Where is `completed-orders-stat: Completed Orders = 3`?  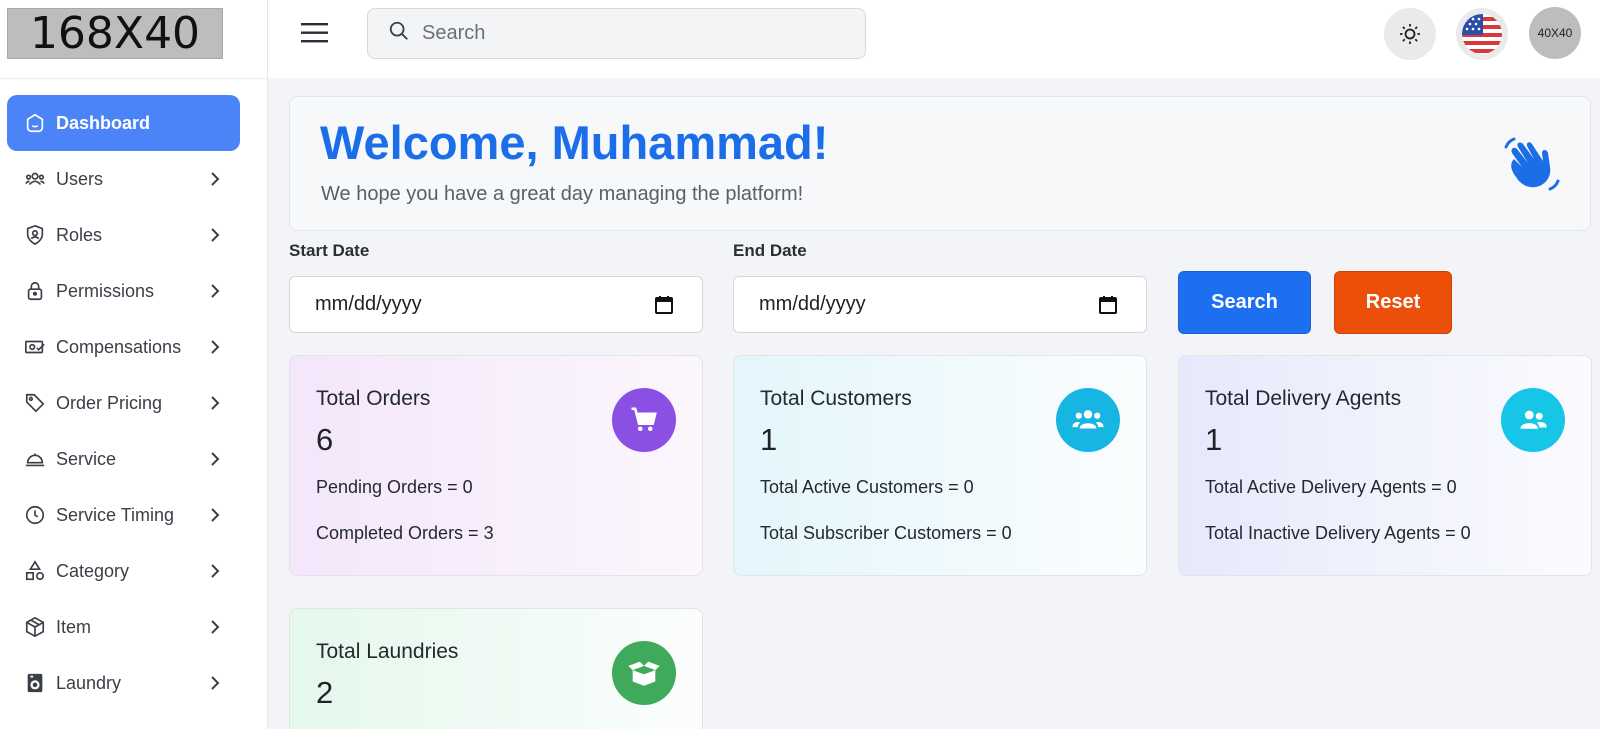 completed-orders-stat: Completed Orders = 3 is located at coordinates (405, 533).